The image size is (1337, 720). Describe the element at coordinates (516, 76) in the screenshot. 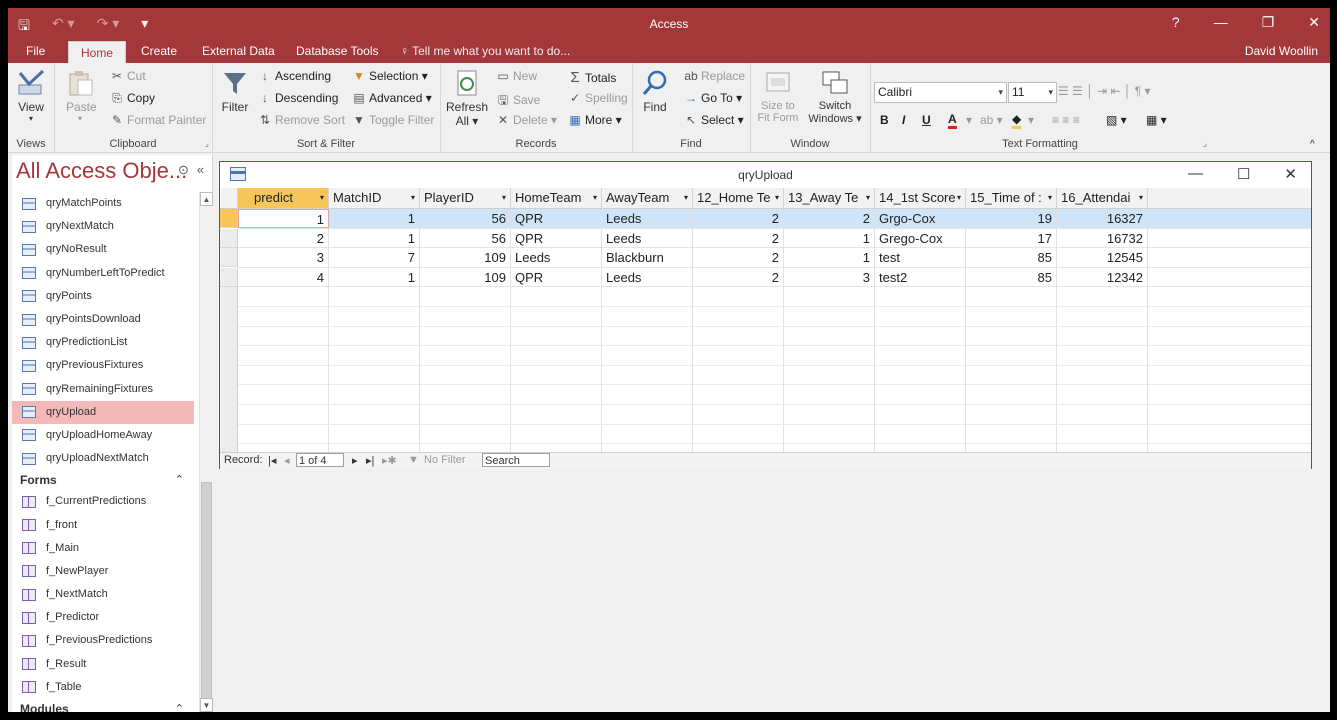

I see `new-record-button: ▭ New` at that location.